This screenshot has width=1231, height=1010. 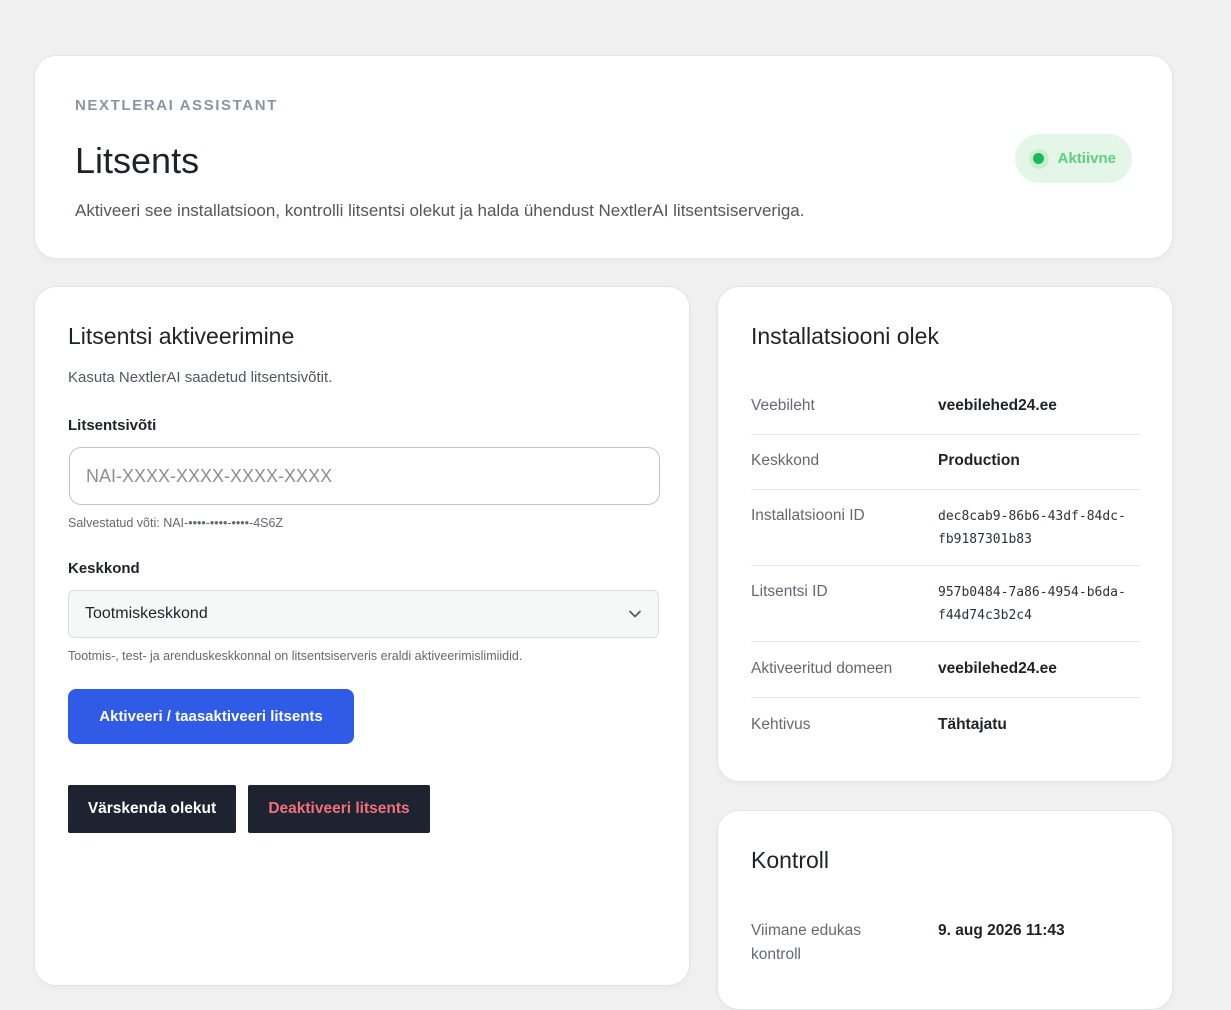 I want to click on detail-value: dec8cab9-86b6-43df-84dc-fb9187301b83, so click(x=1032, y=528).